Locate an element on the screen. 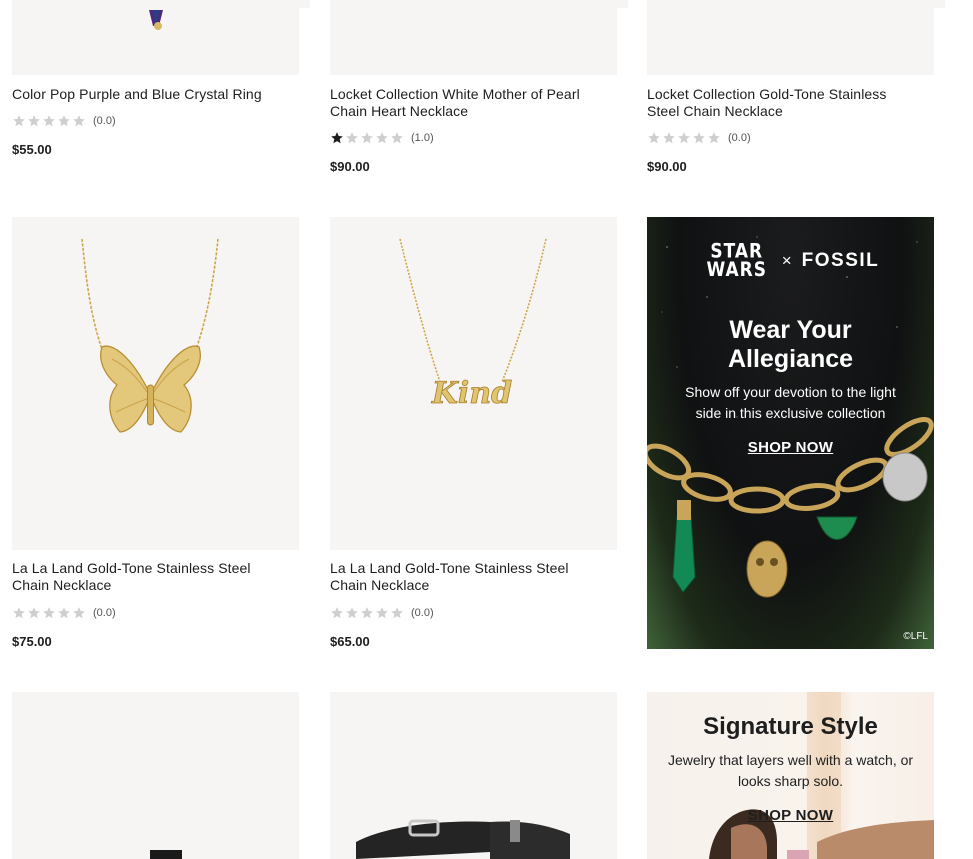 This screenshot has width=973, height=859. watch-image is located at coordinates (166, 854).